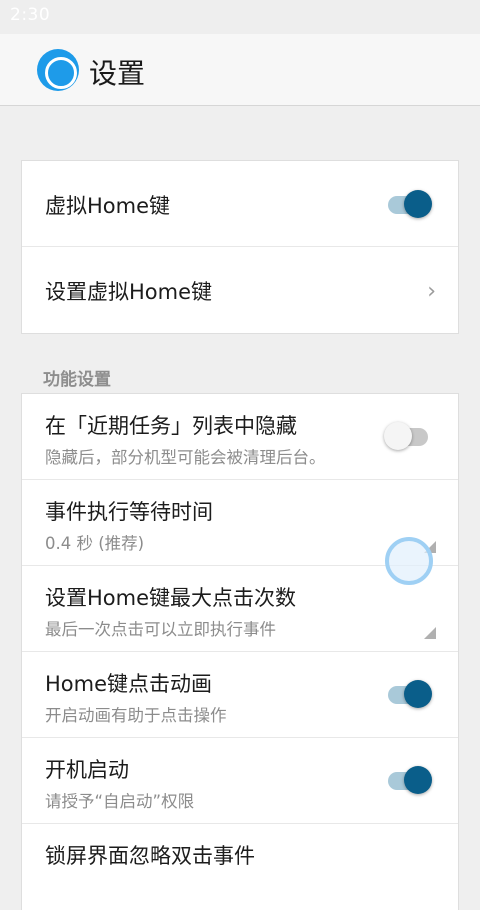  What do you see at coordinates (95, 543) in the screenshot?
I see `setting-subtitle: 0.4 秒 (推荐)` at bounding box center [95, 543].